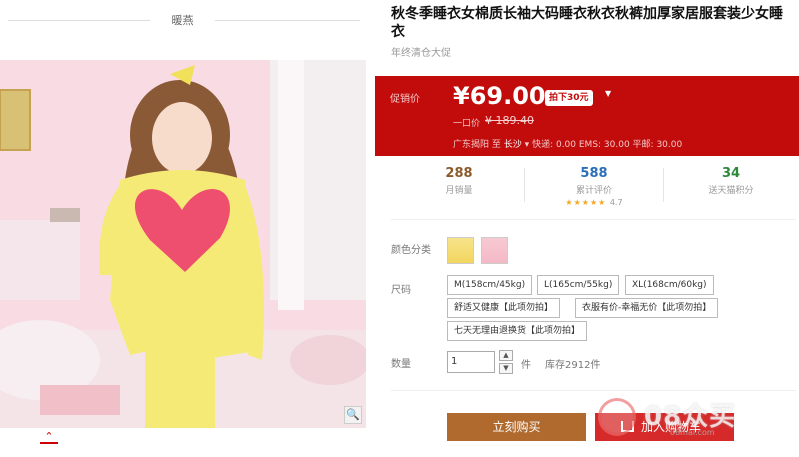  What do you see at coordinates (516, 427) in the screenshot?
I see `buy-now-button: 立刻购买` at bounding box center [516, 427].